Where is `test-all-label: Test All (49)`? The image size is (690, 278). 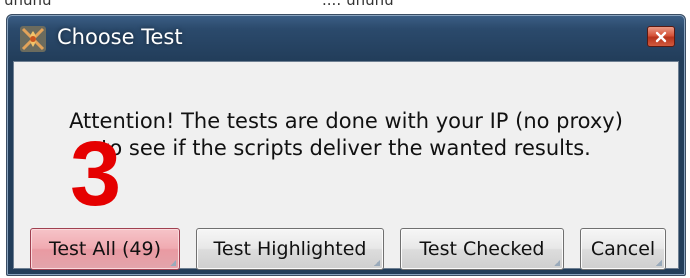
test-all-label: Test All (49) is located at coordinates (105, 249).